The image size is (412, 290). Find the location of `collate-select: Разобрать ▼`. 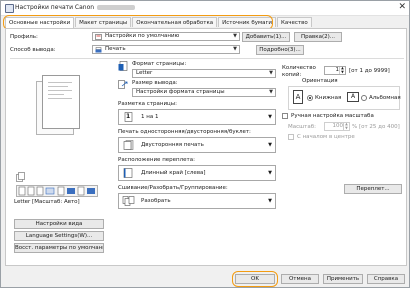

collate-select: Разобрать ▼ is located at coordinates (197, 201).